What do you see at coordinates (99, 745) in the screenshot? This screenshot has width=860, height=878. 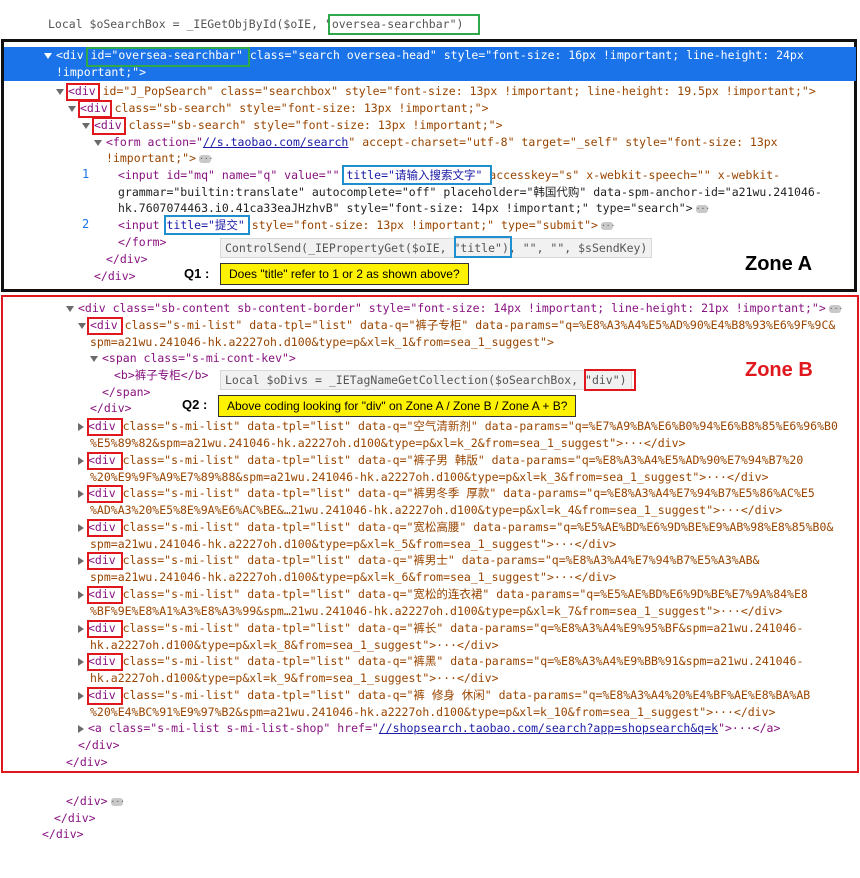 I see `dom-line-b-end1: </div>` at bounding box center [99, 745].